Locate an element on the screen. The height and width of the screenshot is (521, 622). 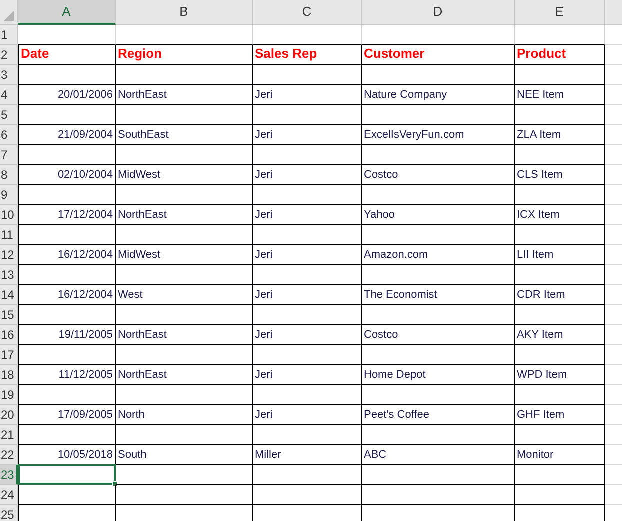
row-header: 2 is located at coordinates (9, 55).